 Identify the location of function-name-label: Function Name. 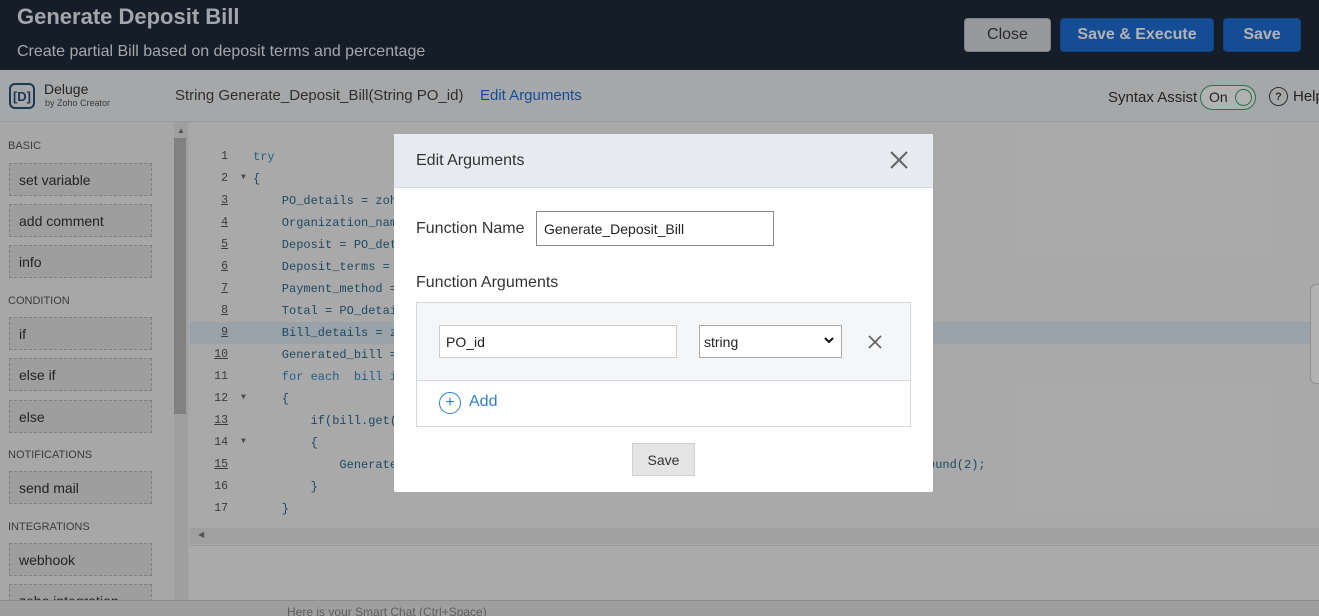
(470, 228).